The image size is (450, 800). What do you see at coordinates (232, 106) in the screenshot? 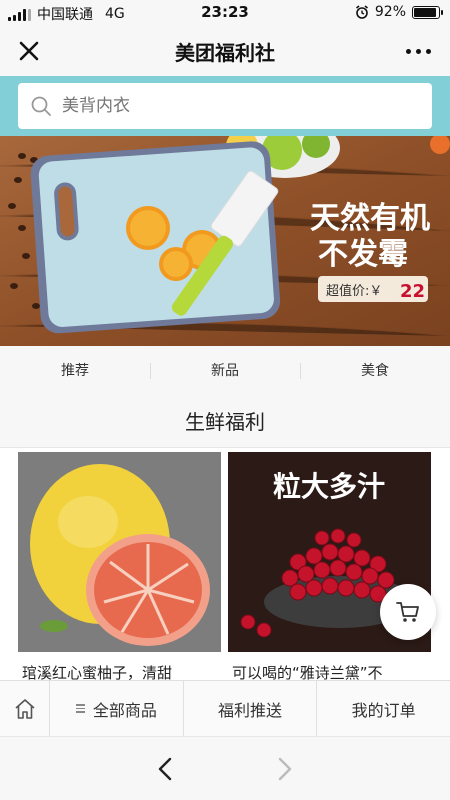
I see `search-input` at bounding box center [232, 106].